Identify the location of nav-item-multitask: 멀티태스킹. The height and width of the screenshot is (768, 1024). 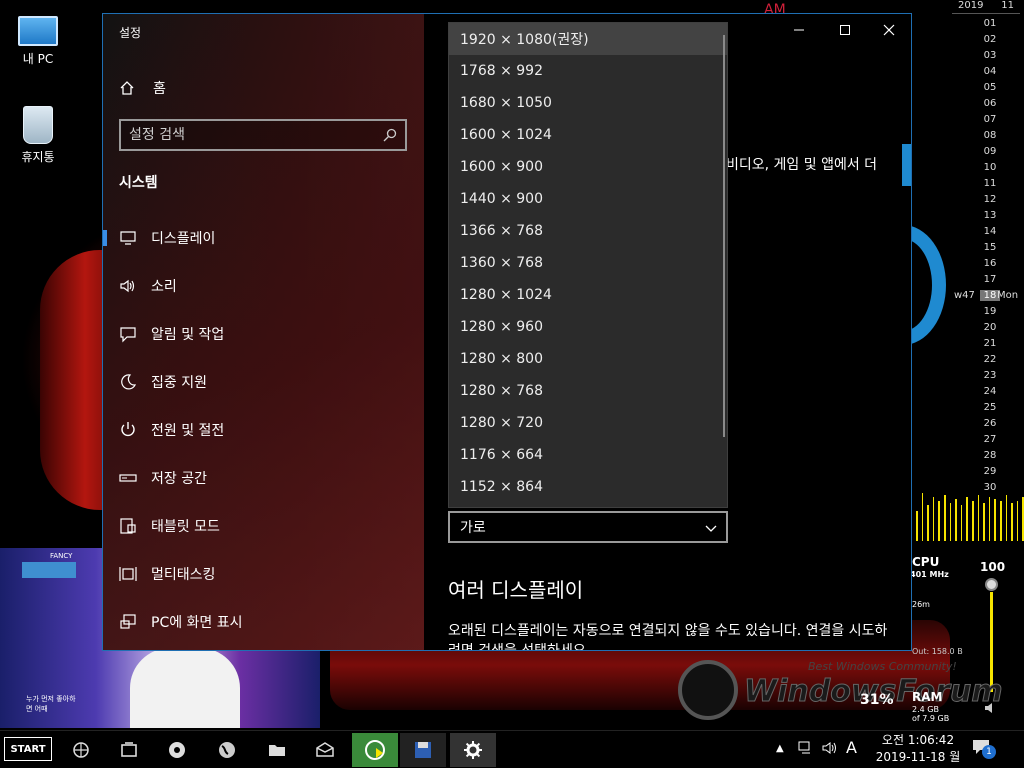
(263, 574).